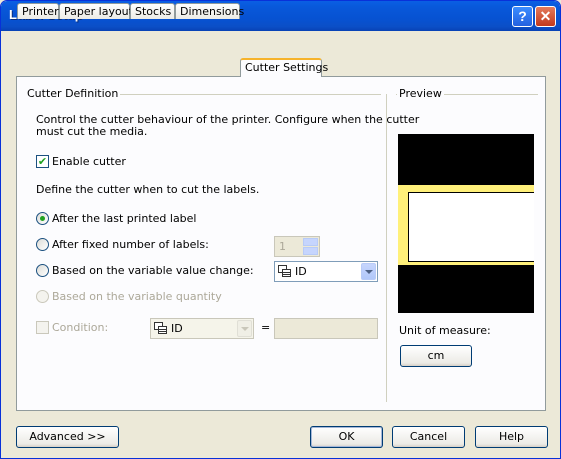 This screenshot has width=561, height=459. What do you see at coordinates (297, 246) in the screenshot?
I see `fixed-count-spinner: 1` at bounding box center [297, 246].